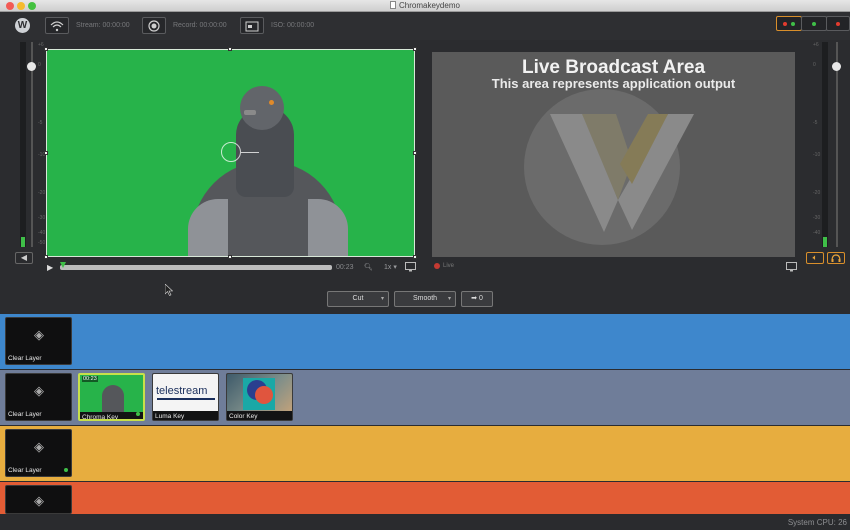 The width and height of the screenshot is (850, 530). What do you see at coordinates (825, 242) in the screenshot?
I see `right-meter-level` at bounding box center [825, 242].